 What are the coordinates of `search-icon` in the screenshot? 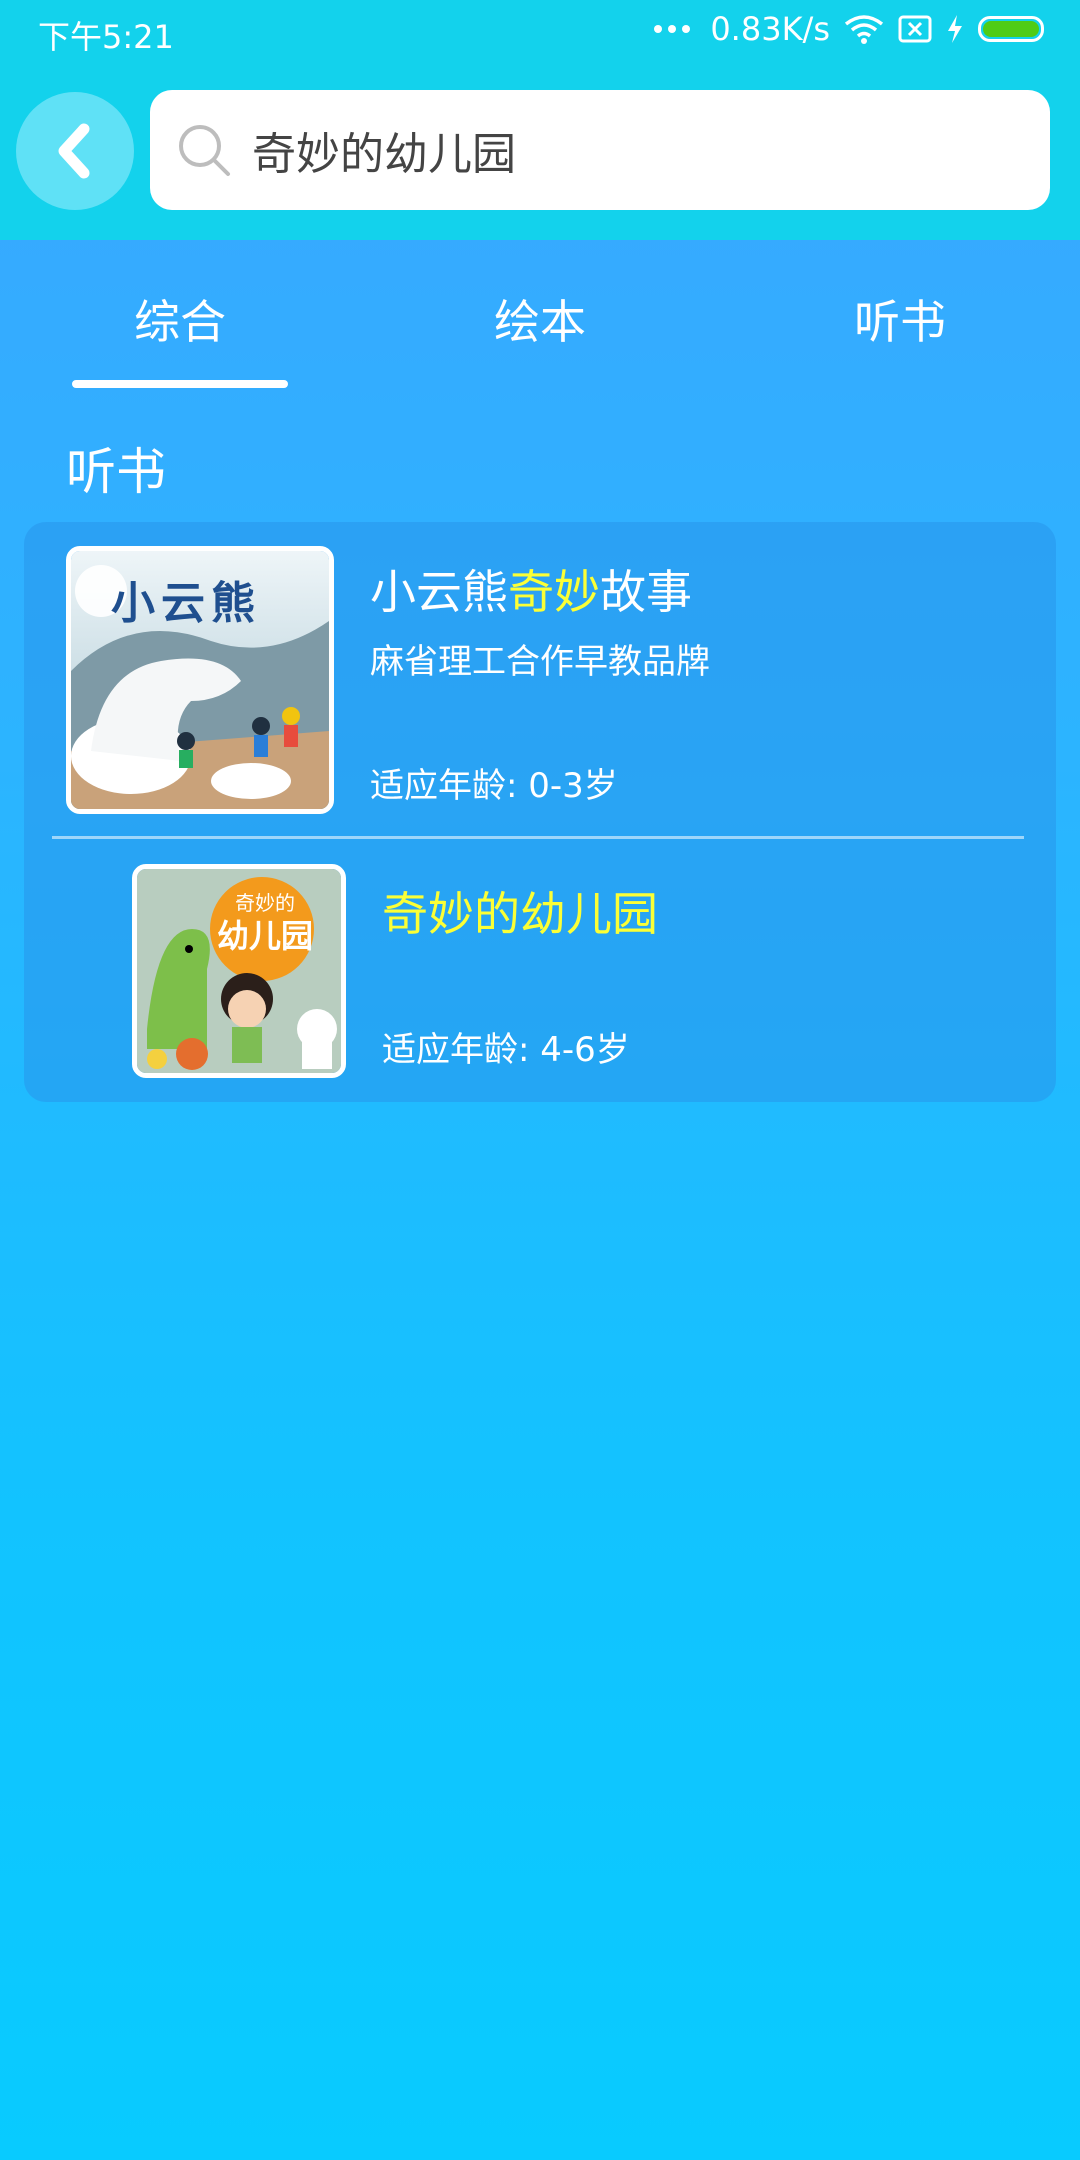 It's located at (204, 150).